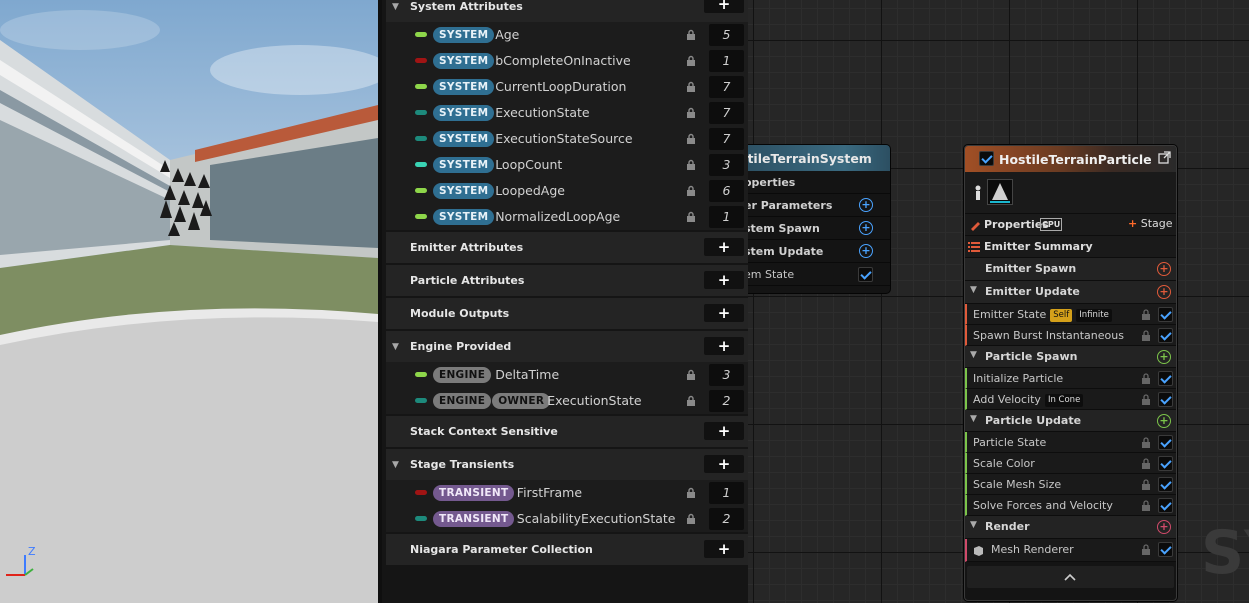  What do you see at coordinates (567, 11) in the screenshot?
I see `category-system-attributes: ▼ System Attributes +` at bounding box center [567, 11].